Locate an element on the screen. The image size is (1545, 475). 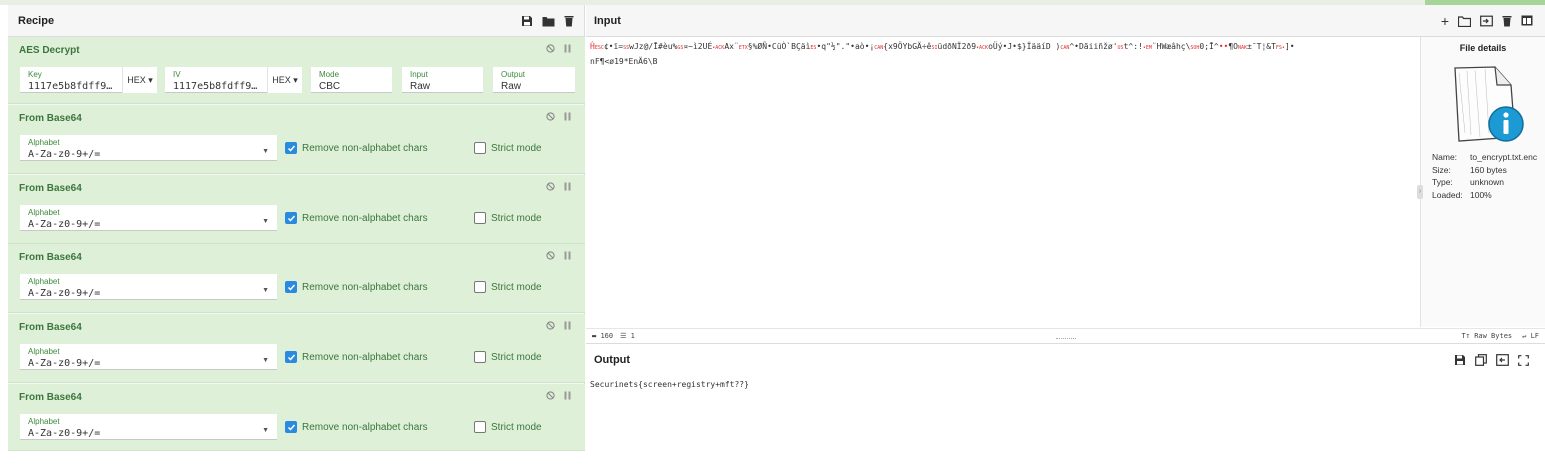
iv-format-dropdown: HEX ▾ is located at coordinates (284, 80).